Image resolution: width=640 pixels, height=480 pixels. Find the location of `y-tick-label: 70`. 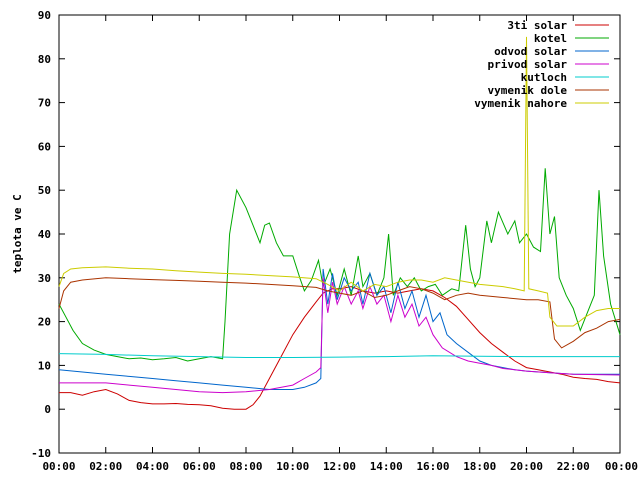

y-tick-label: 70 is located at coordinates (44, 103).